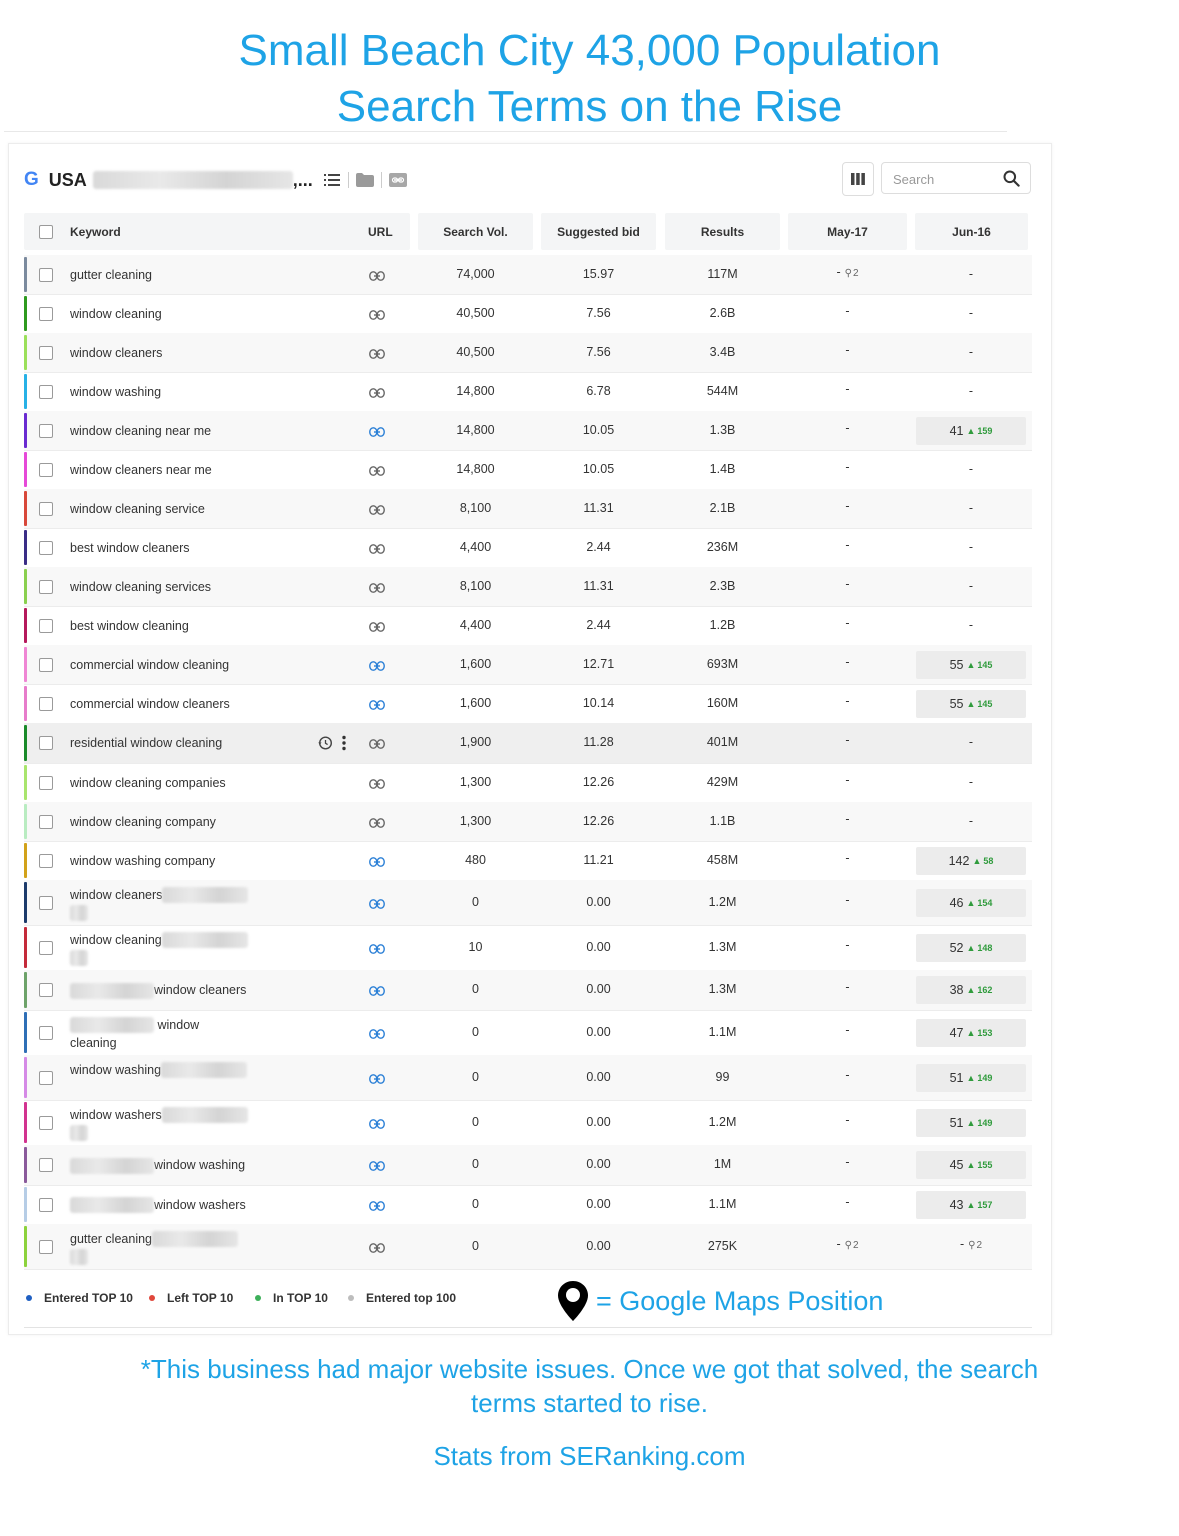 The height and width of the screenshot is (1536, 1179). Describe the element at coordinates (847, 231) in the screenshot. I see `may-17-column-header: May-17` at that location.